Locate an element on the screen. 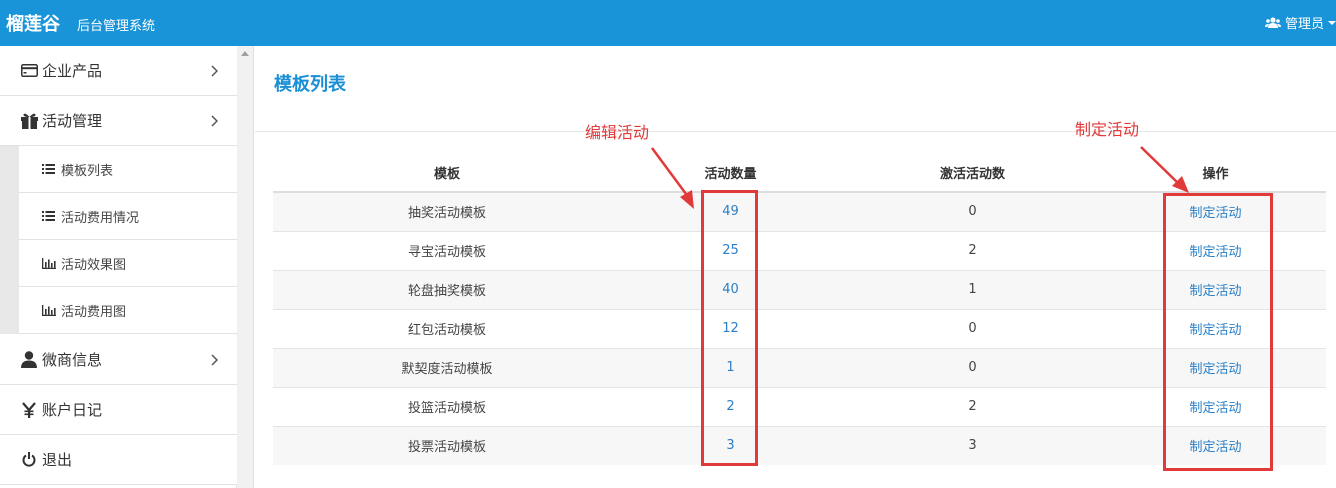 The height and width of the screenshot is (488, 1336). annotation-arrow-edit is located at coordinates (672, 178).